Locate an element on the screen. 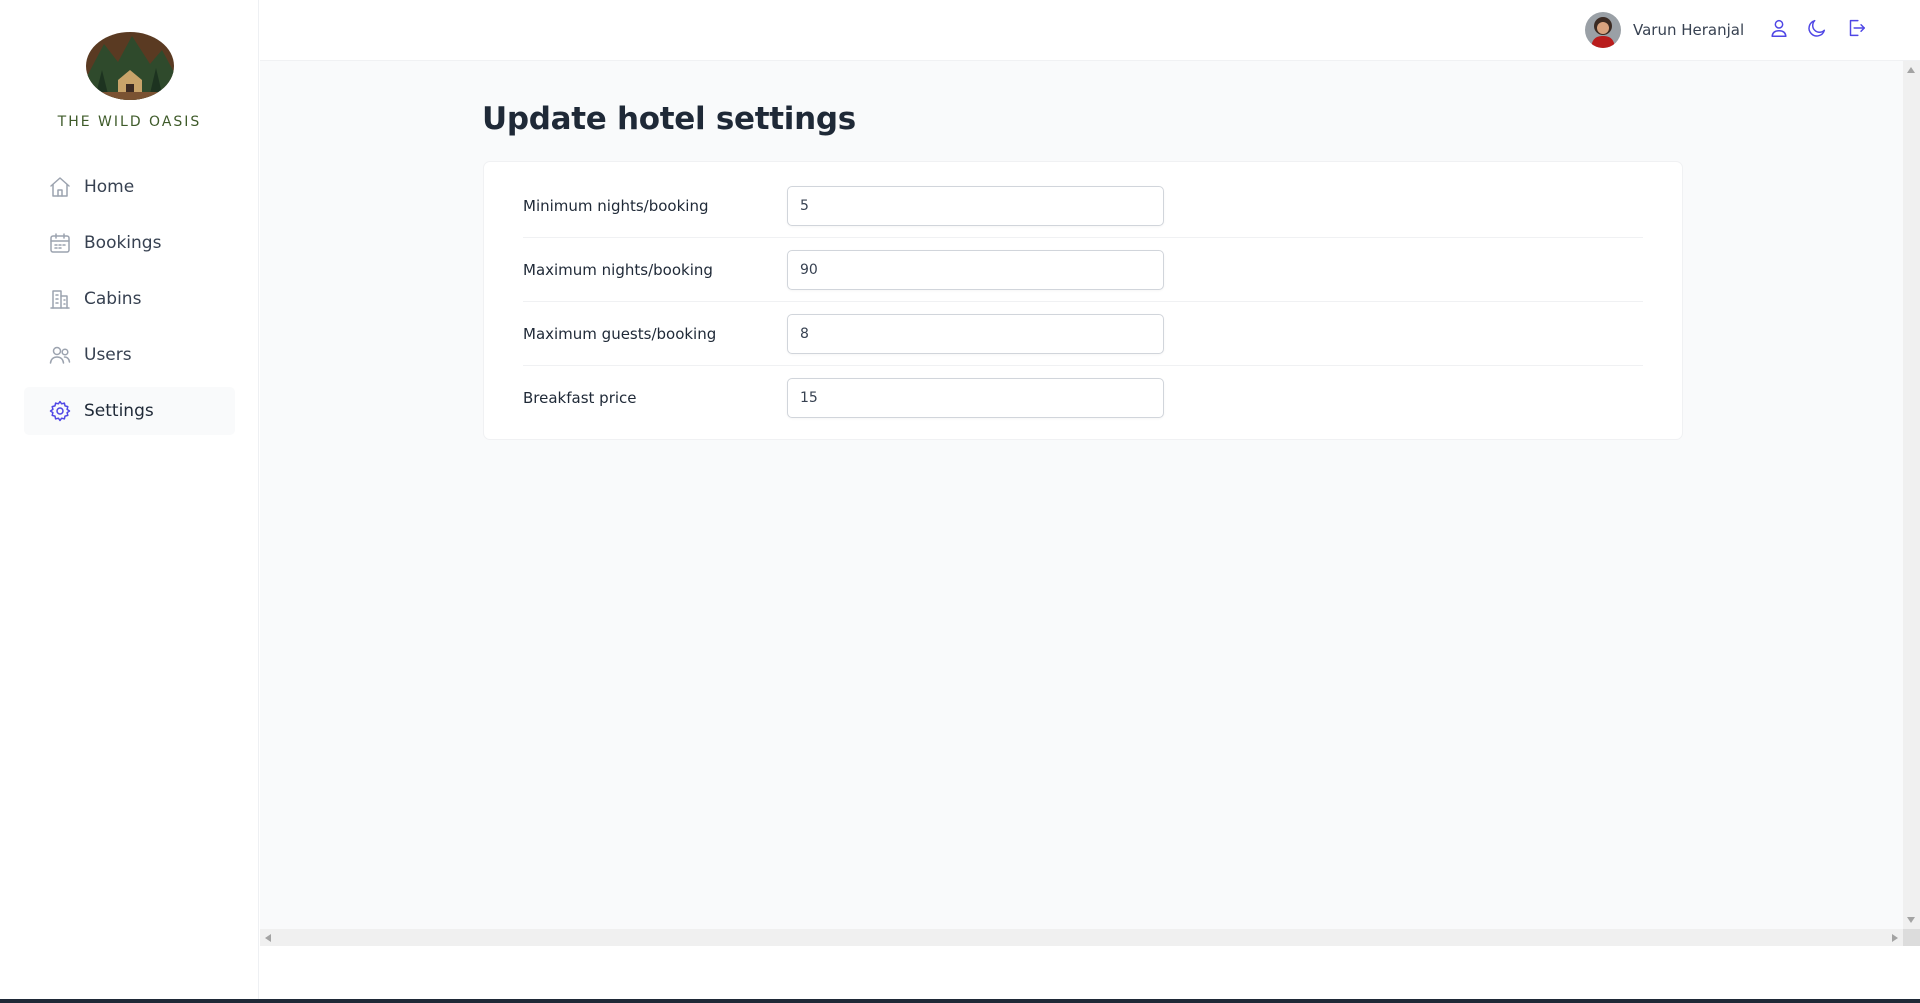 Image resolution: width=1920 pixels, height=1003 pixels. max-guests-input is located at coordinates (975, 333).